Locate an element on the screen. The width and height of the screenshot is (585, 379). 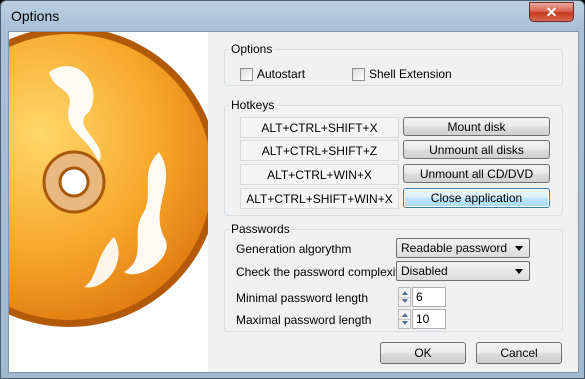
generation-dropdown: Readable password is located at coordinates (463, 248).